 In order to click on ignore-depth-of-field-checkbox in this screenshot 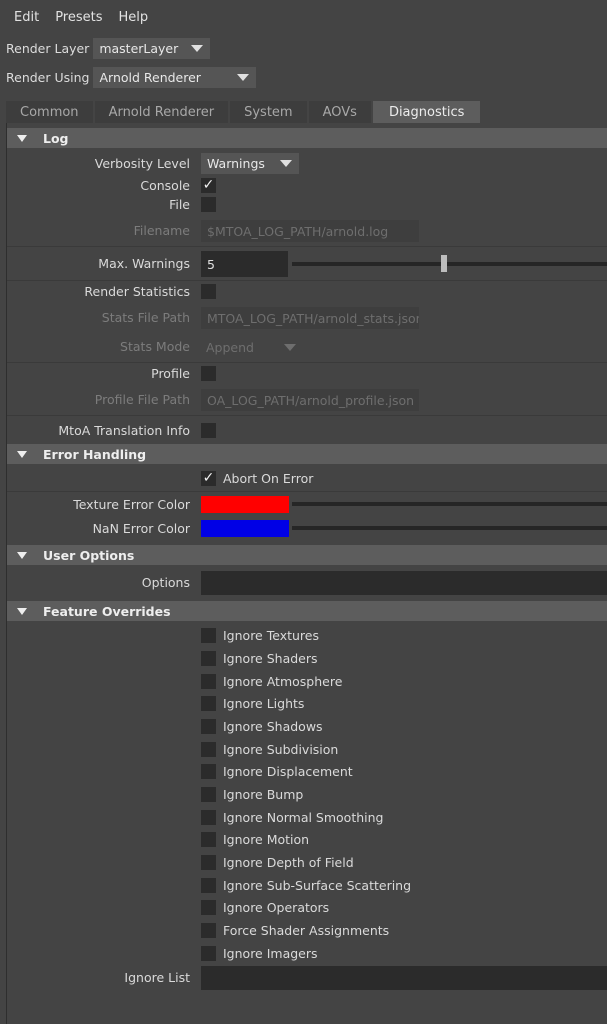, I will do `click(208, 862)`.